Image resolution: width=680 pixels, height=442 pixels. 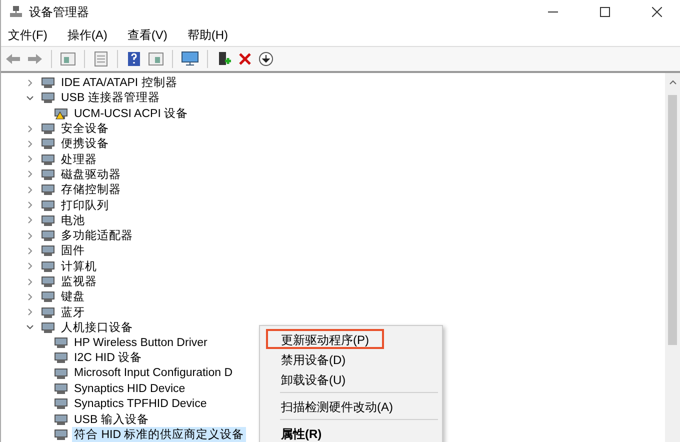 I want to click on category-label: 监视器, so click(x=79, y=281).